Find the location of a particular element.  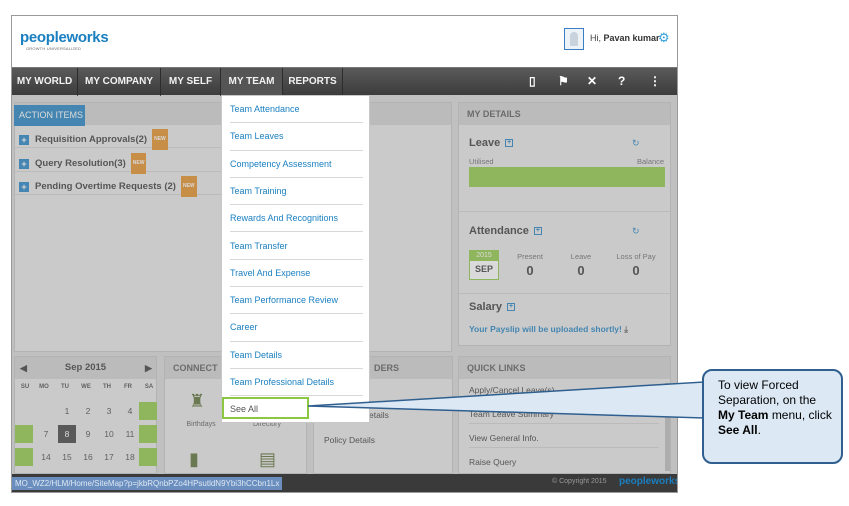

nav-my-self: MY SELF is located at coordinates (191, 82).